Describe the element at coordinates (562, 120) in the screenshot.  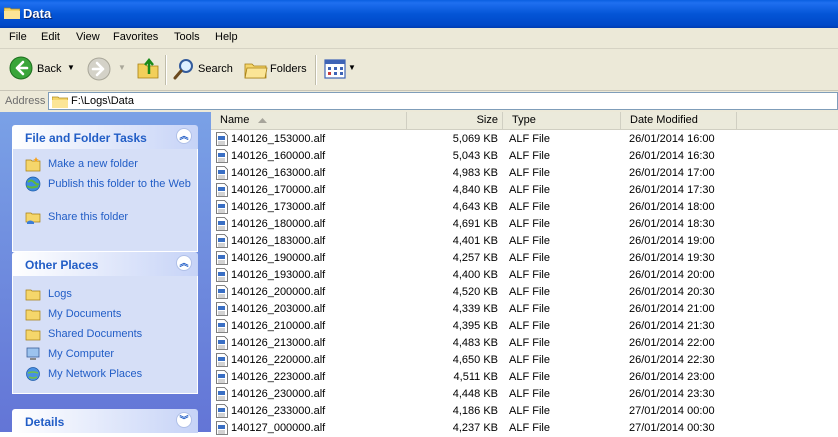
I see `column-header-type: Type` at that location.